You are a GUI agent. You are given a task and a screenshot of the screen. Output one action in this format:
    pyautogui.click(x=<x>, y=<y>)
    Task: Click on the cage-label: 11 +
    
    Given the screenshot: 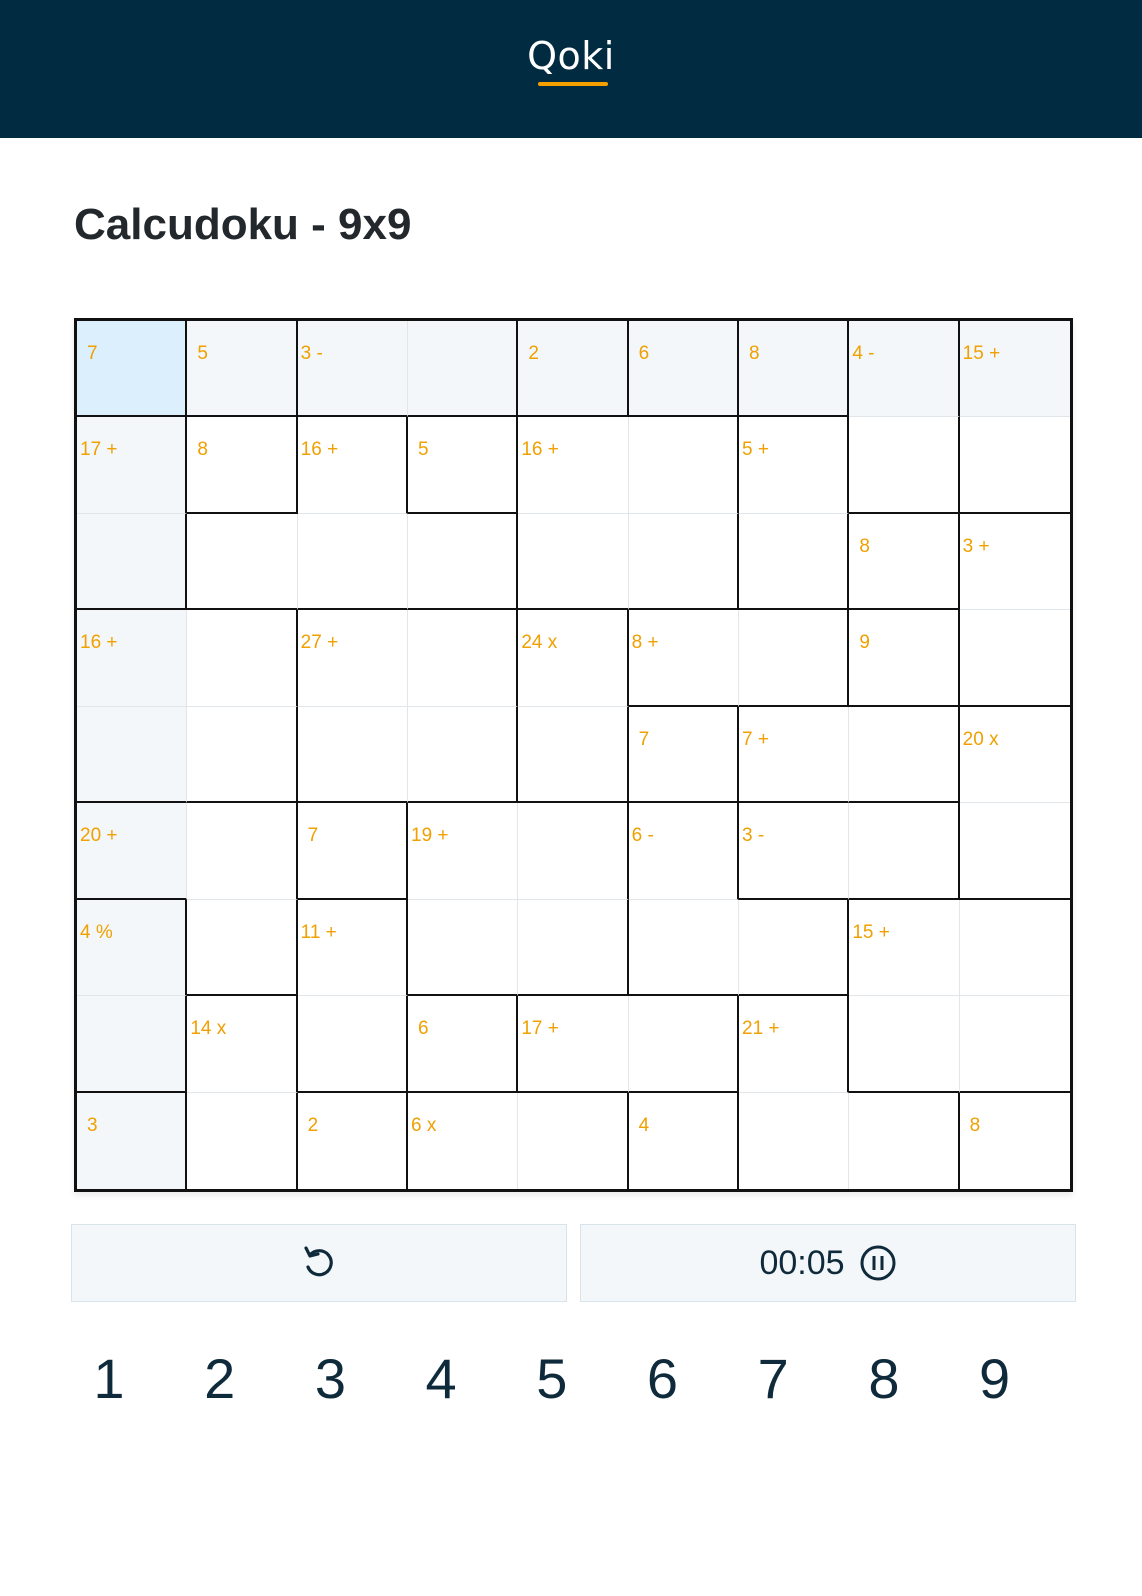 What is the action you would take?
    pyautogui.click(x=318, y=932)
    